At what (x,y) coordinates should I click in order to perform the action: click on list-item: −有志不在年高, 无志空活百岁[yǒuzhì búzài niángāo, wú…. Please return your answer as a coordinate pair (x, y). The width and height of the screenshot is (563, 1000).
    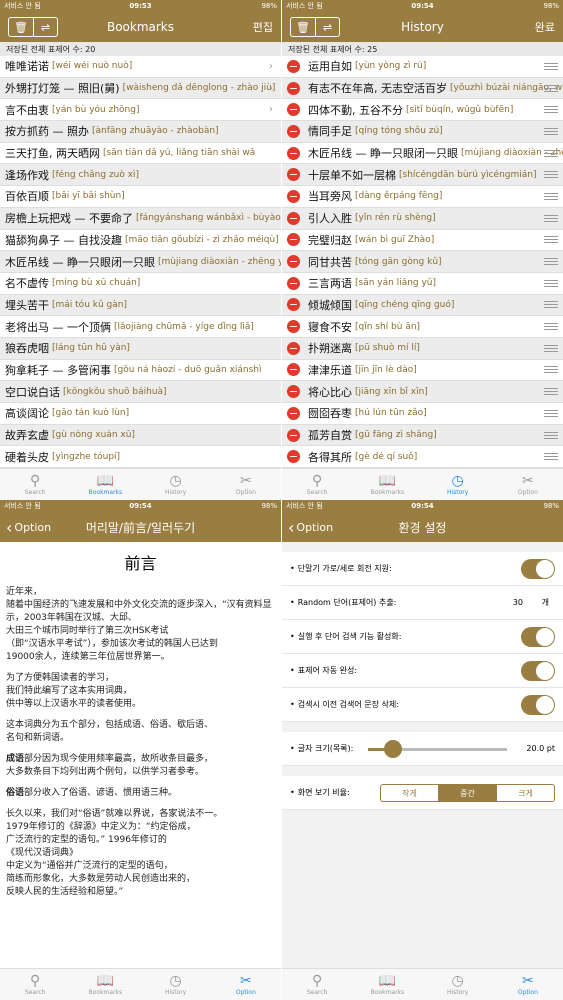
    Looking at the image, I should click on (422, 88).